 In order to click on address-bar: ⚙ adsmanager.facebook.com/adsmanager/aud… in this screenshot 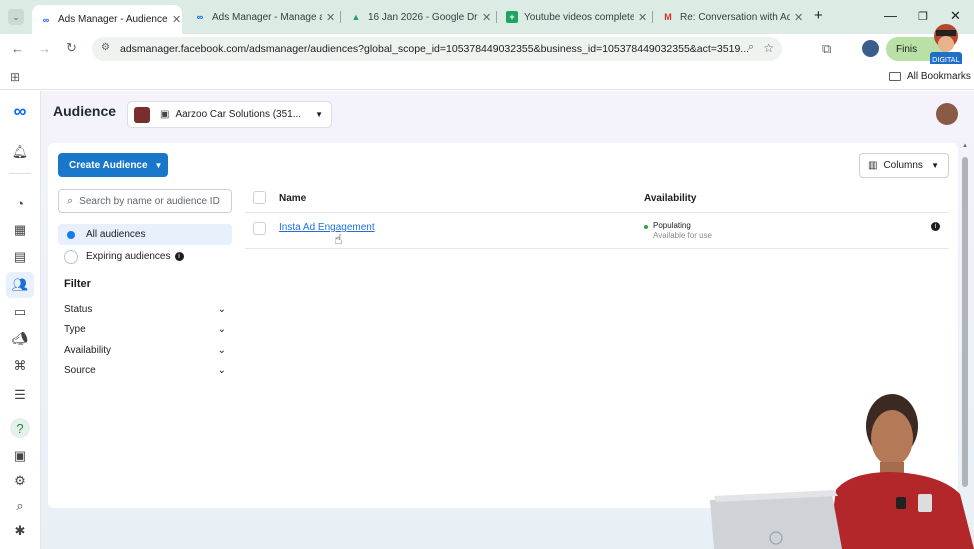, I will do `click(437, 49)`.